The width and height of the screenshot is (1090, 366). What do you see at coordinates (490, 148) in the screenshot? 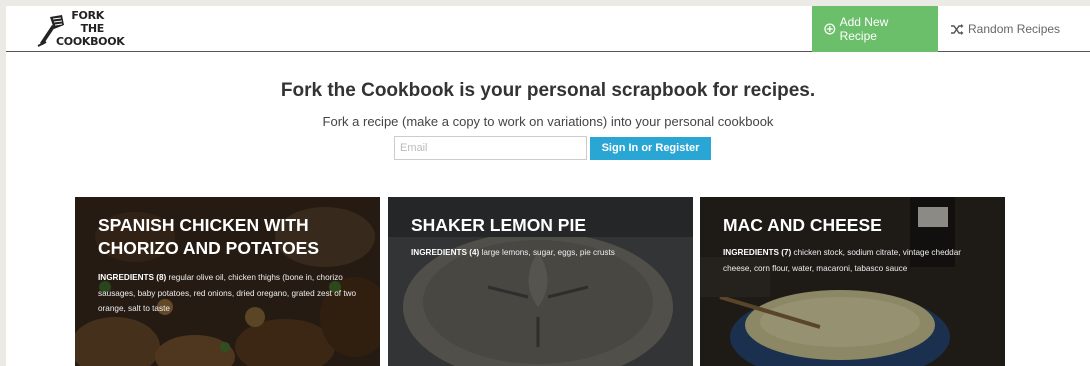
I see `email-input` at bounding box center [490, 148].